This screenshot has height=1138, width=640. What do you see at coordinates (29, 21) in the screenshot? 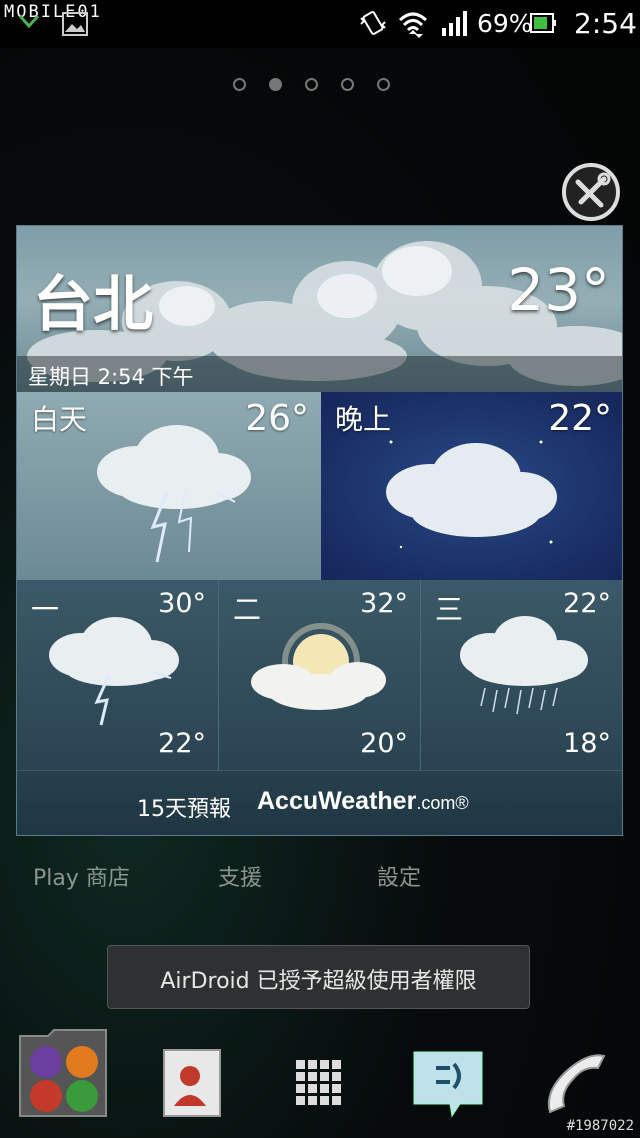
I see `notification-arrow-icon` at bounding box center [29, 21].